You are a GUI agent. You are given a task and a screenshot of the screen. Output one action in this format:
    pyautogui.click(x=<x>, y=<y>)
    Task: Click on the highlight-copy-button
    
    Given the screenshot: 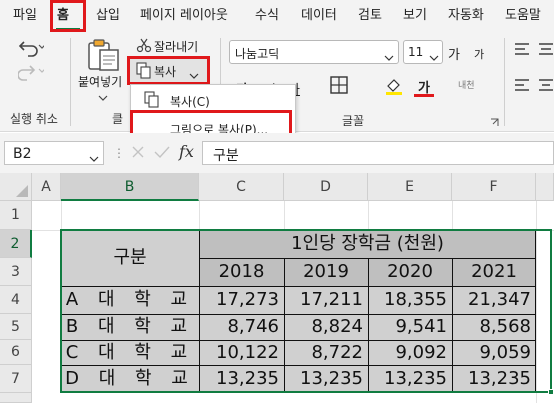 What is the action you would take?
    pyautogui.click(x=168, y=70)
    